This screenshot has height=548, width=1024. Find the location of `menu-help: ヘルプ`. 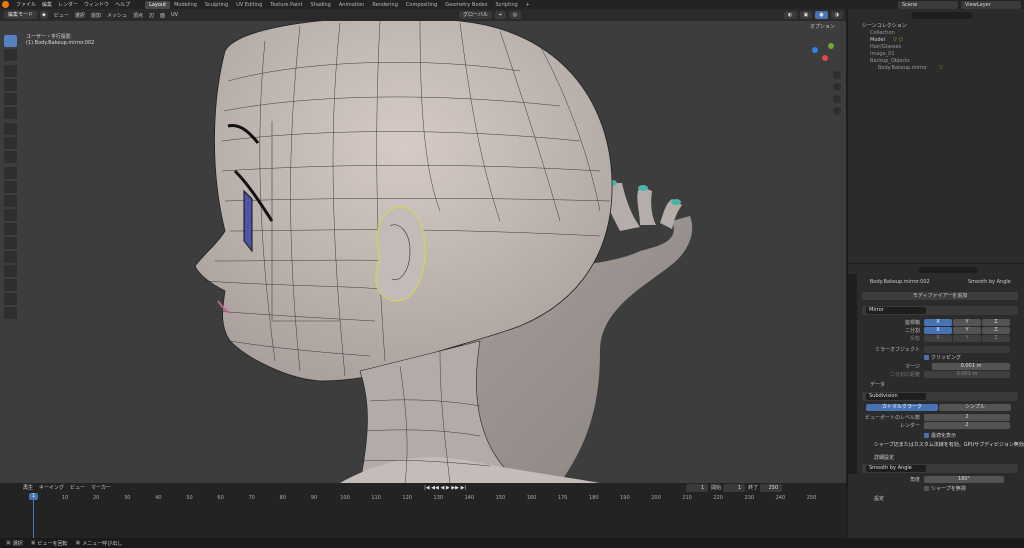

menu-help: ヘルプ is located at coordinates (122, 4).